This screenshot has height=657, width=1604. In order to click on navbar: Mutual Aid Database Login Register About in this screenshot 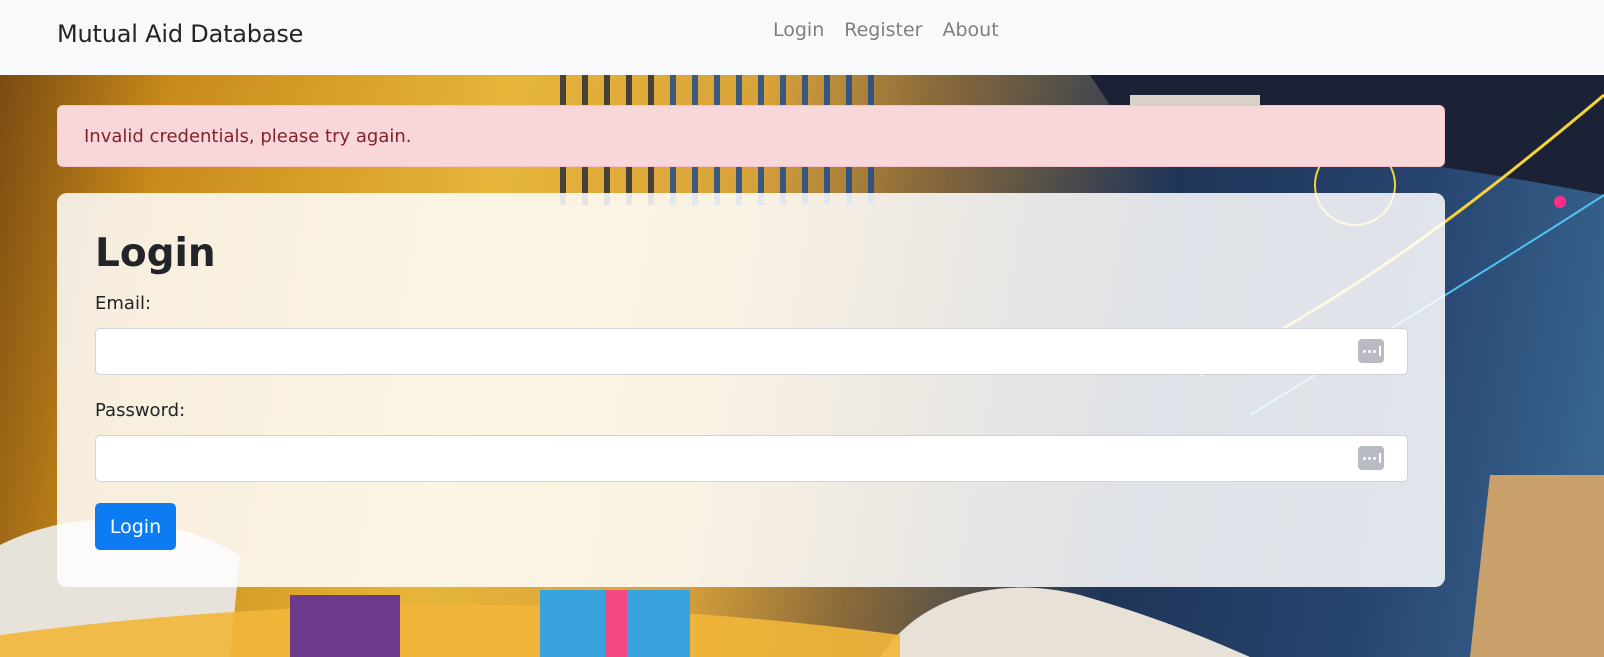, I will do `click(802, 37)`.